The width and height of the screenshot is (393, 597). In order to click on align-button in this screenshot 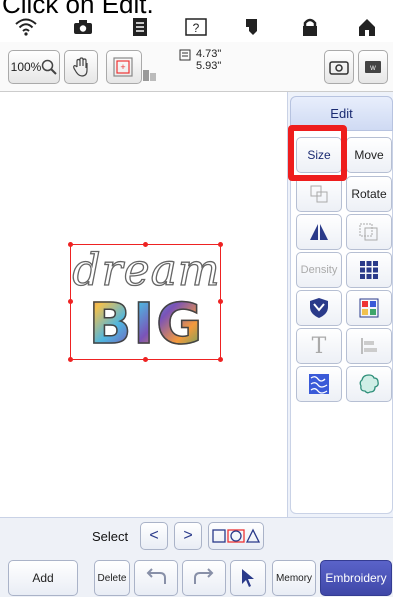, I will do `click(369, 346)`.